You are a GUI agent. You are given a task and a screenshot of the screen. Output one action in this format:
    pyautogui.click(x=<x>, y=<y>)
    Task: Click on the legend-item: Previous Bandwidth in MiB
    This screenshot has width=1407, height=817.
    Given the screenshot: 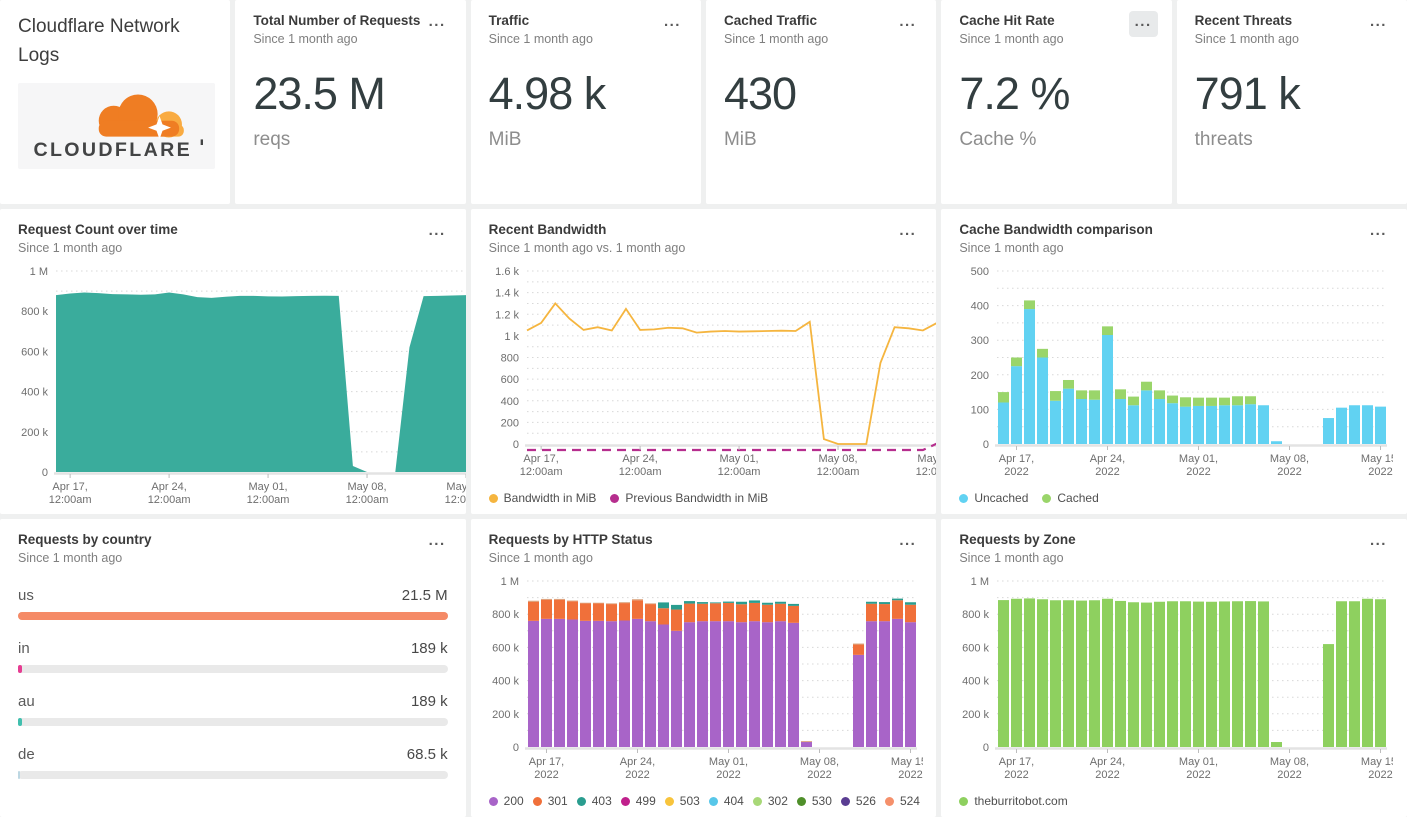 What is the action you would take?
    pyautogui.click(x=689, y=498)
    